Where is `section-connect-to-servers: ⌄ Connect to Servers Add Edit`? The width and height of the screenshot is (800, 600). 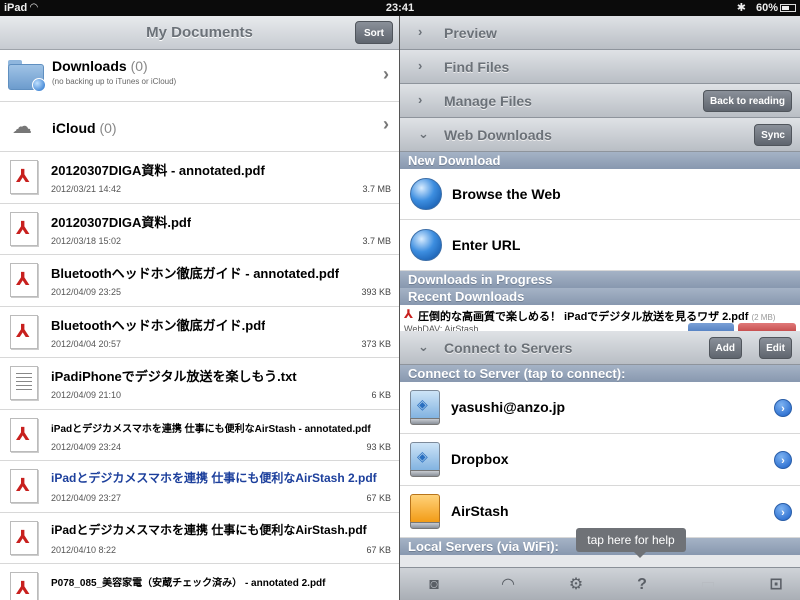 section-connect-to-servers: ⌄ Connect to Servers Add Edit is located at coordinates (600, 348).